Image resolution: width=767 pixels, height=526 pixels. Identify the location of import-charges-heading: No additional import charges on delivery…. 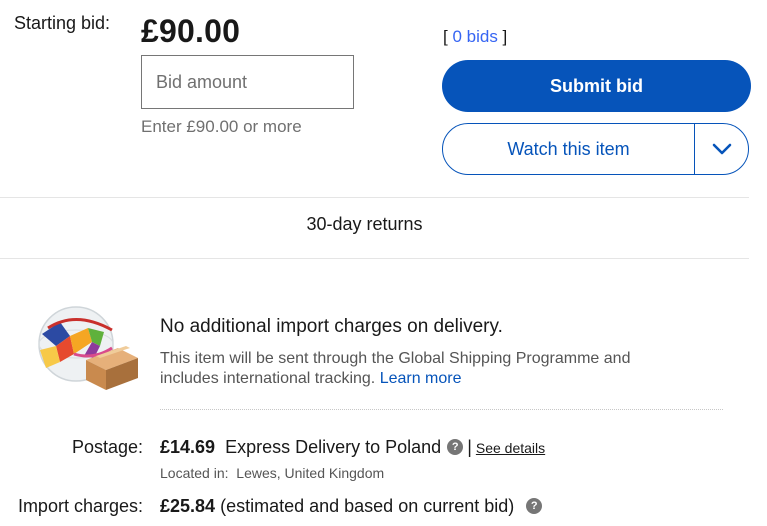
(331, 326).